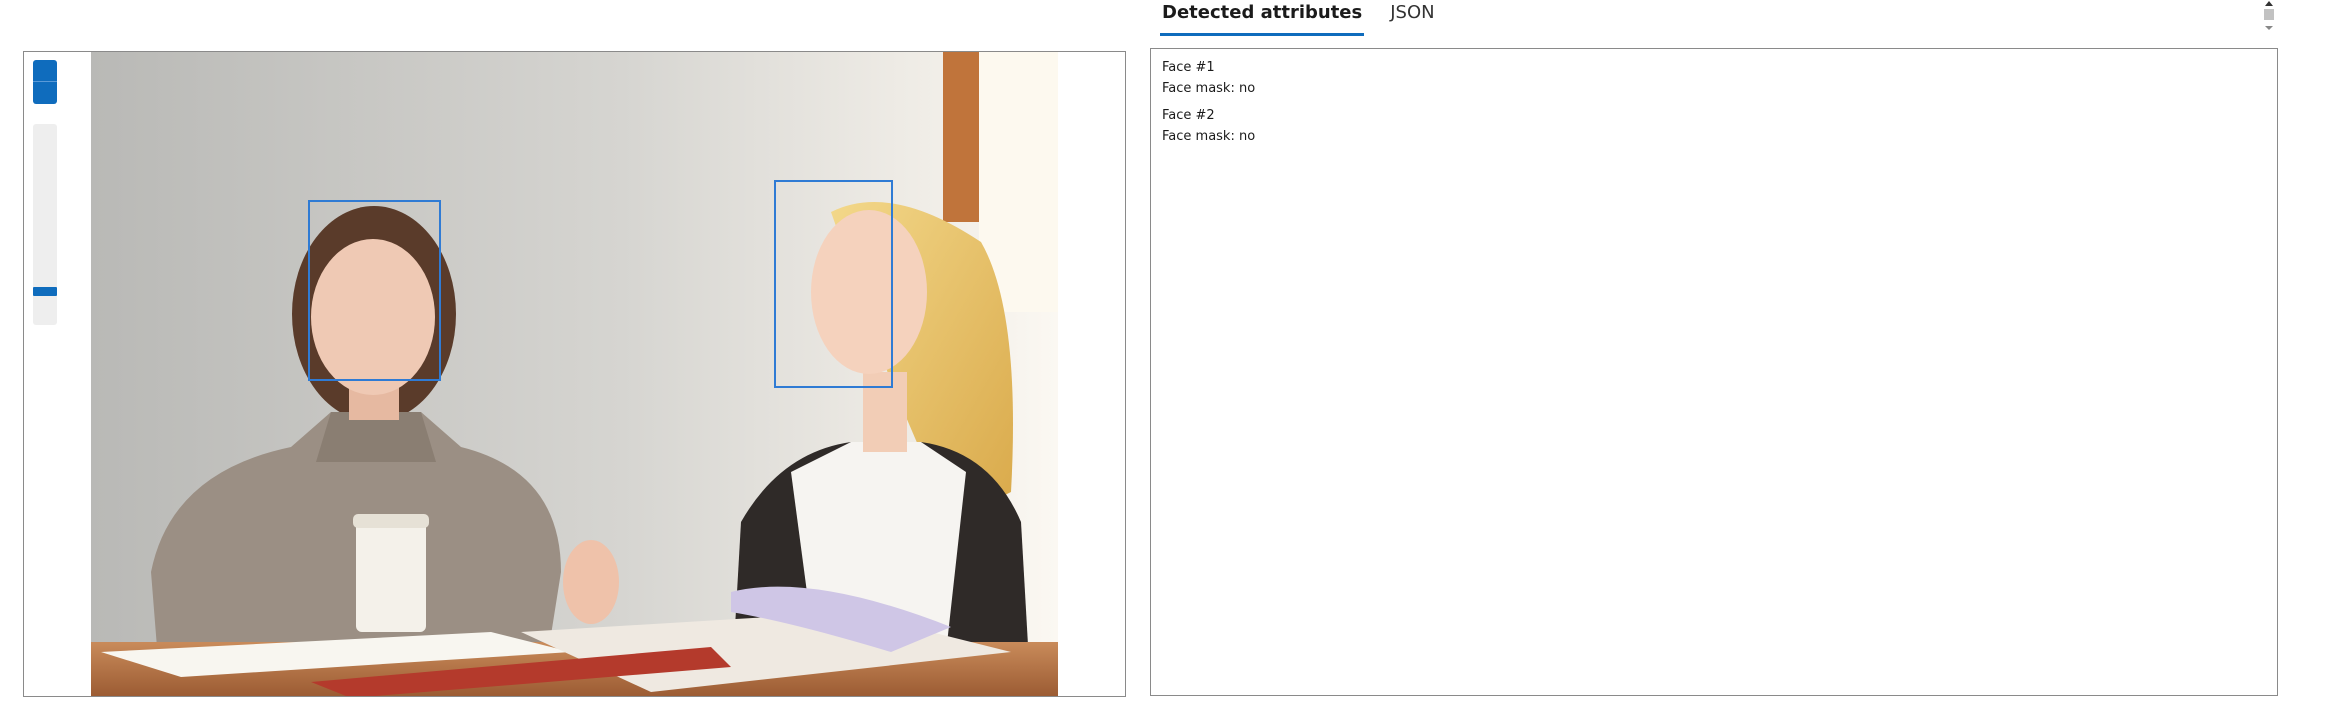 The height and width of the screenshot is (713, 2326). Describe the element at coordinates (1714, 126) in the screenshot. I see `face-entry-2: Face #2 Face mask: no` at that location.